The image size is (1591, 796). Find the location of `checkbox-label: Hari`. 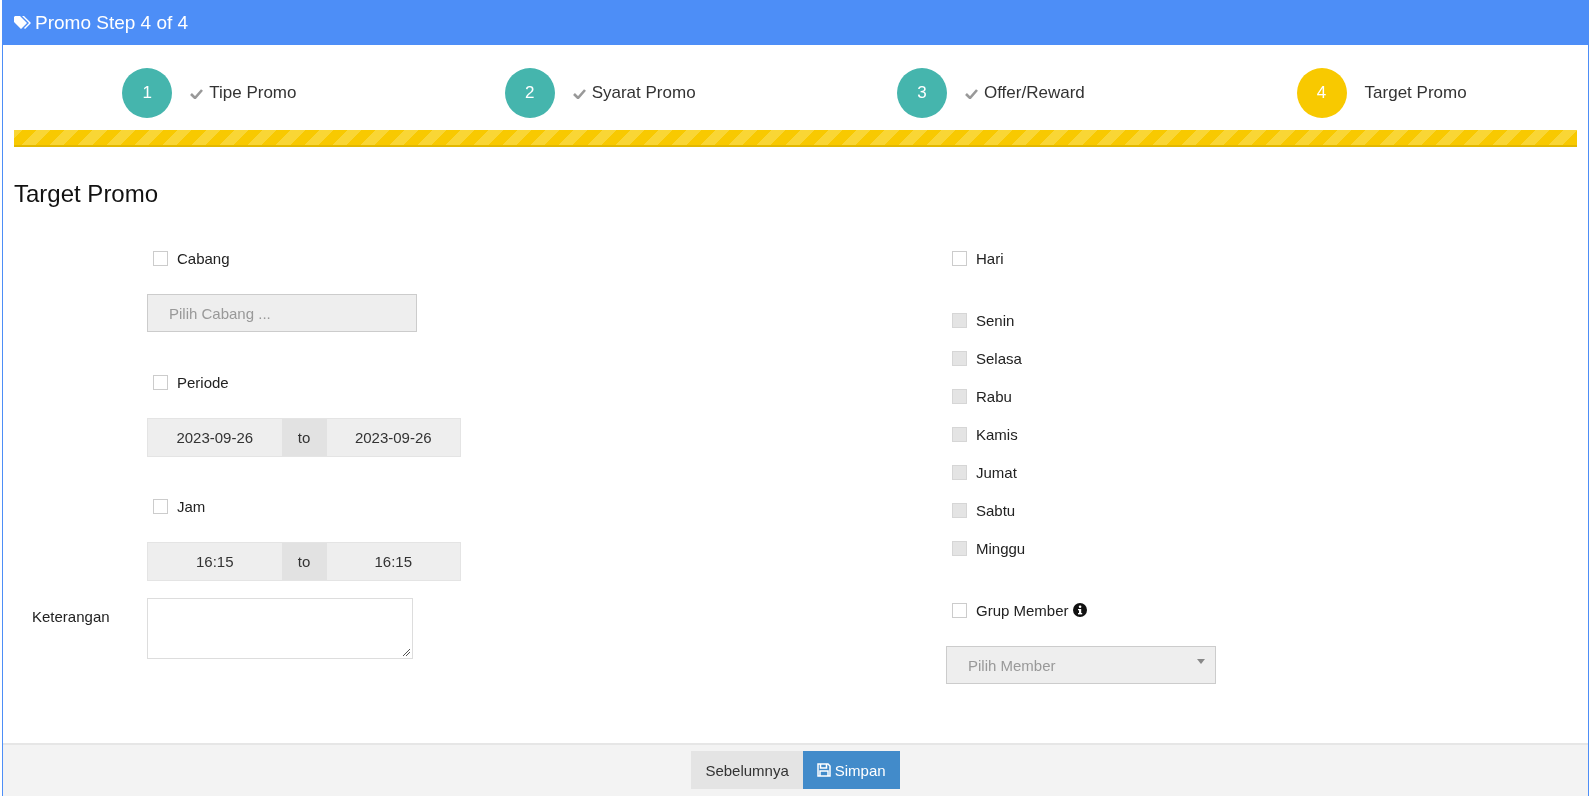

checkbox-label: Hari is located at coordinates (990, 258).